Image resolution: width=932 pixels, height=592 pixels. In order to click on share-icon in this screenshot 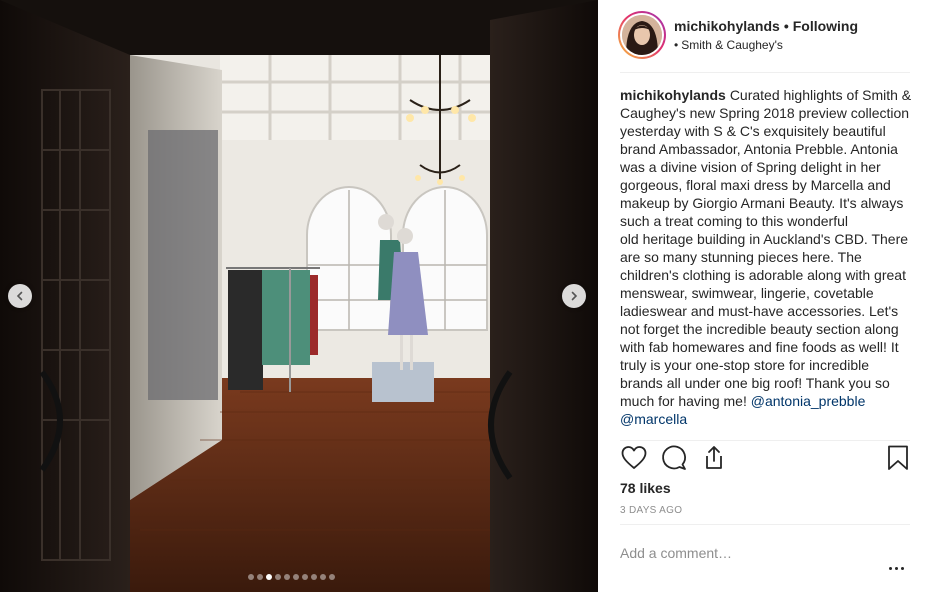, I will do `click(714, 457)`.